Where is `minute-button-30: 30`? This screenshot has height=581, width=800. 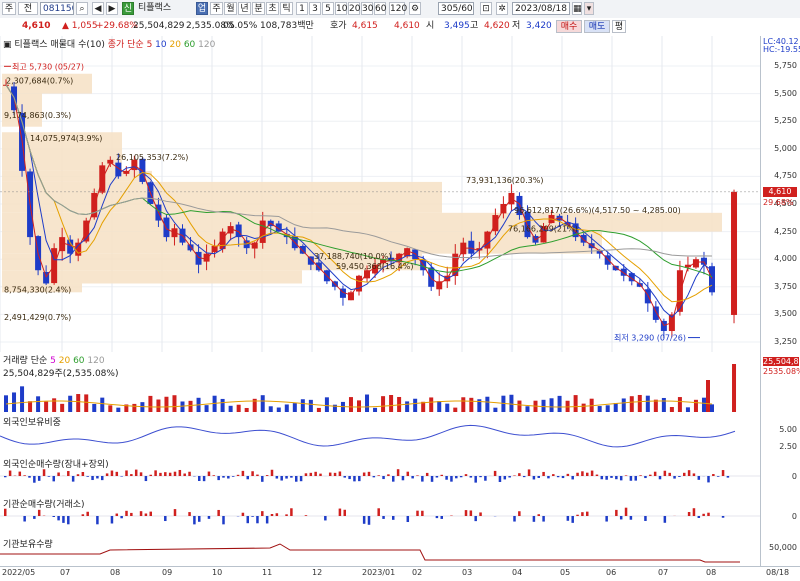
minute-button-30: 30 is located at coordinates (367, 8).